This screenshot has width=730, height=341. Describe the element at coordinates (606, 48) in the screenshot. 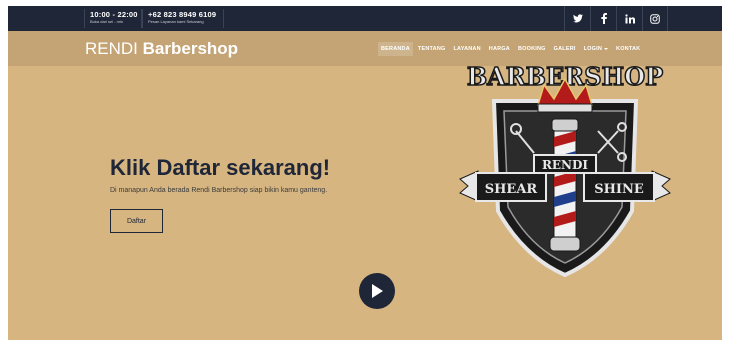

I see `chevron-down-icon` at that location.